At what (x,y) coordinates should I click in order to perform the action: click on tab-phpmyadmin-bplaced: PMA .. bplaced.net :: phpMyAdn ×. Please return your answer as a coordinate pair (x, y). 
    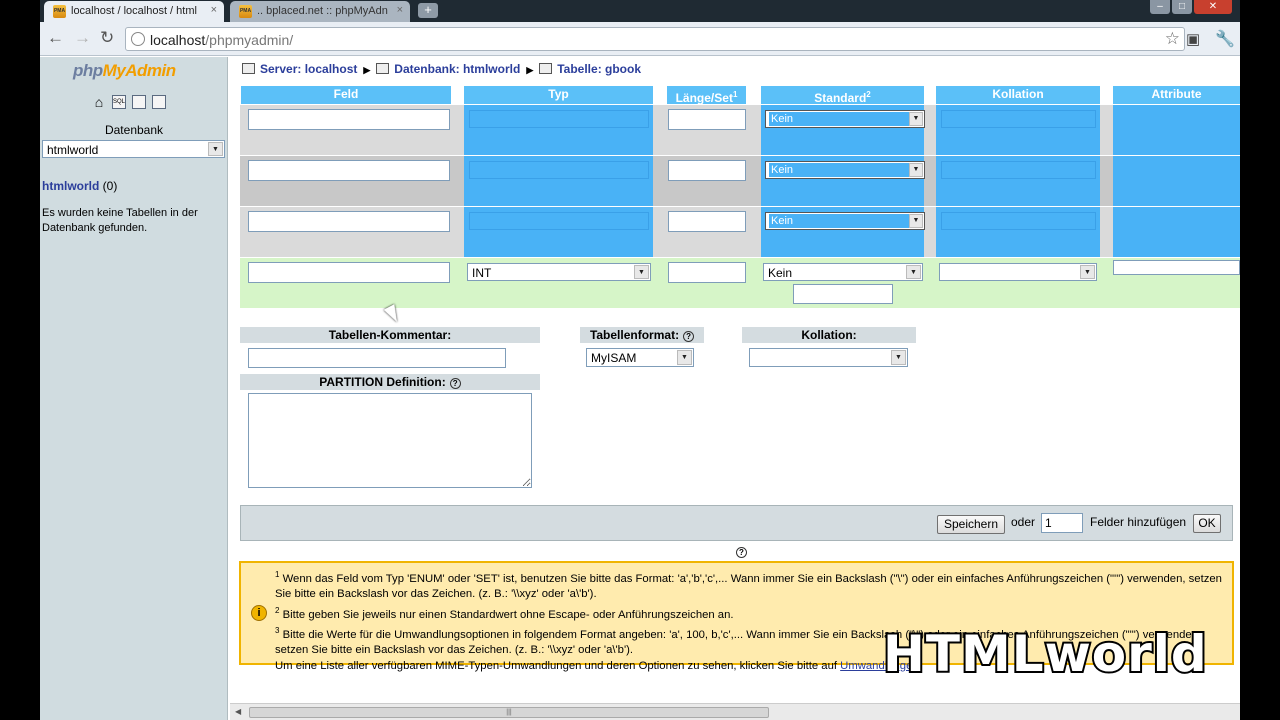
    Looking at the image, I should click on (320, 11).